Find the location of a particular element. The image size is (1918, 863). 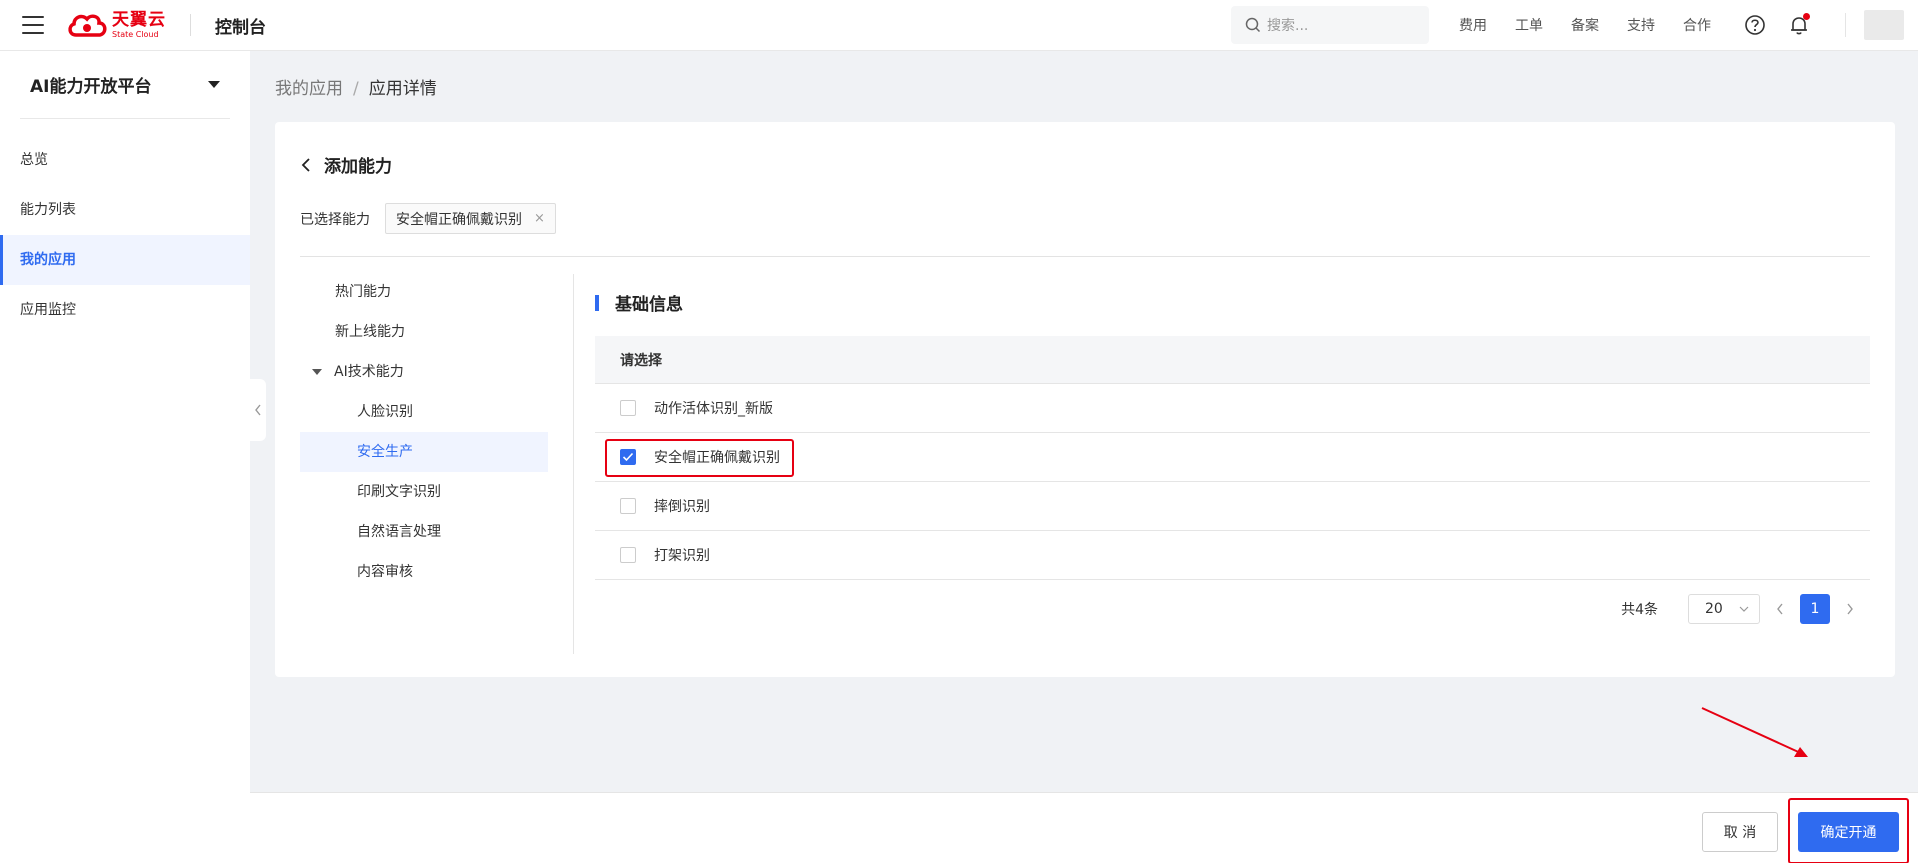

tree-item-hot: 热门能力 is located at coordinates (424, 292).